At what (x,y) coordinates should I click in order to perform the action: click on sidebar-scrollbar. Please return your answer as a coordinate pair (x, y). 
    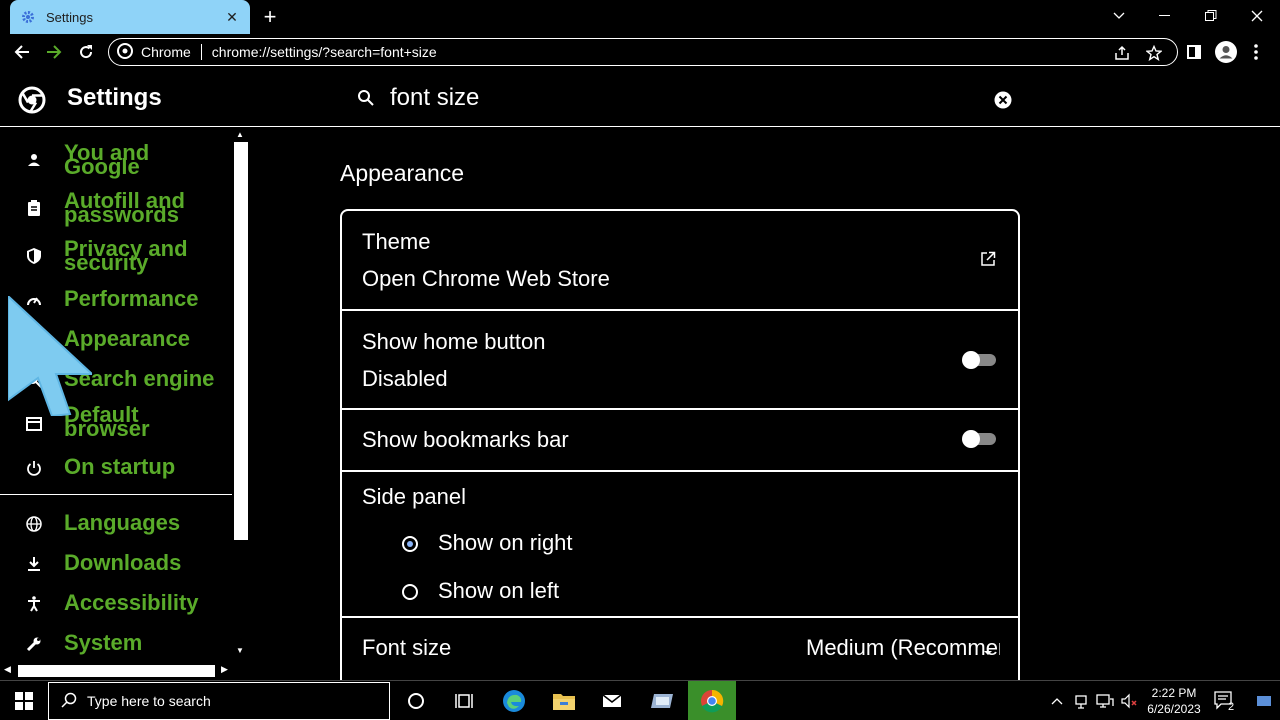
    Looking at the image, I should click on (241, 341).